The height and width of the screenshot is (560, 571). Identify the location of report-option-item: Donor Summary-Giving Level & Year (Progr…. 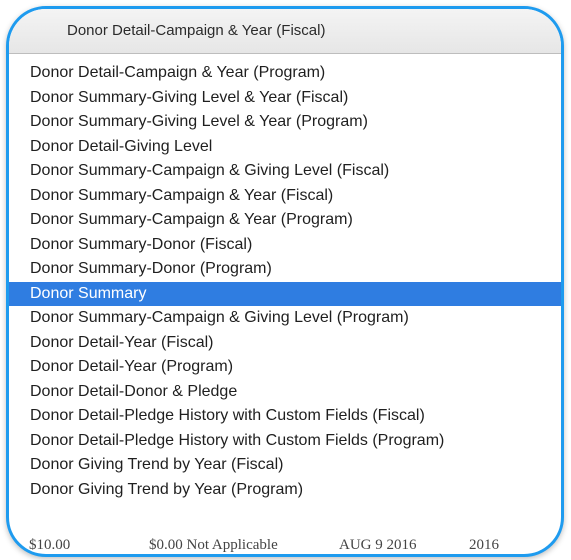
(285, 122).